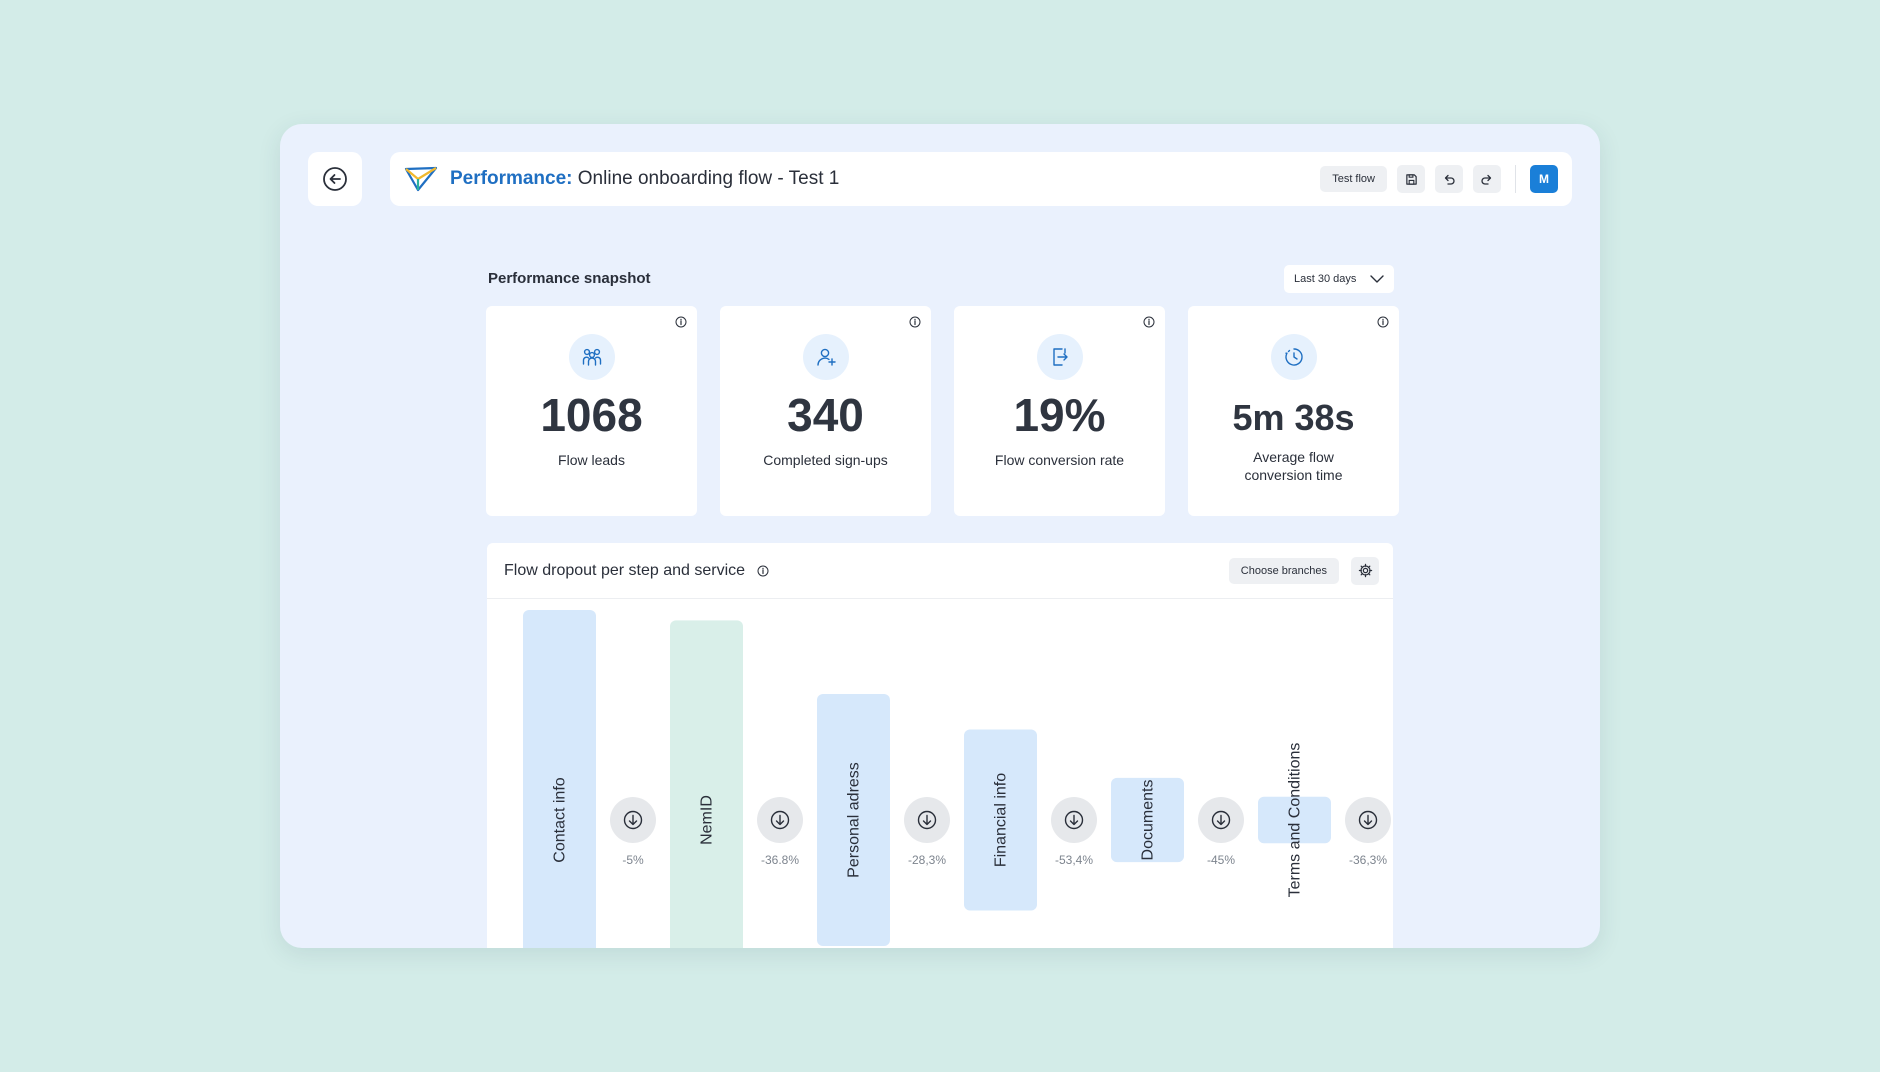 The height and width of the screenshot is (1072, 1880). I want to click on dropout-actions: Choose branches, so click(1303, 570).